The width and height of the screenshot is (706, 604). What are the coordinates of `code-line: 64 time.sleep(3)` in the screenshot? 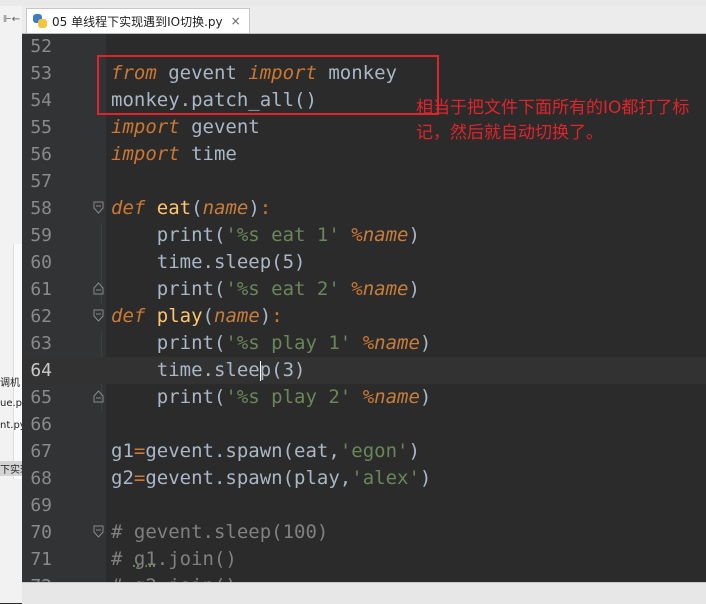 It's located at (364, 370).